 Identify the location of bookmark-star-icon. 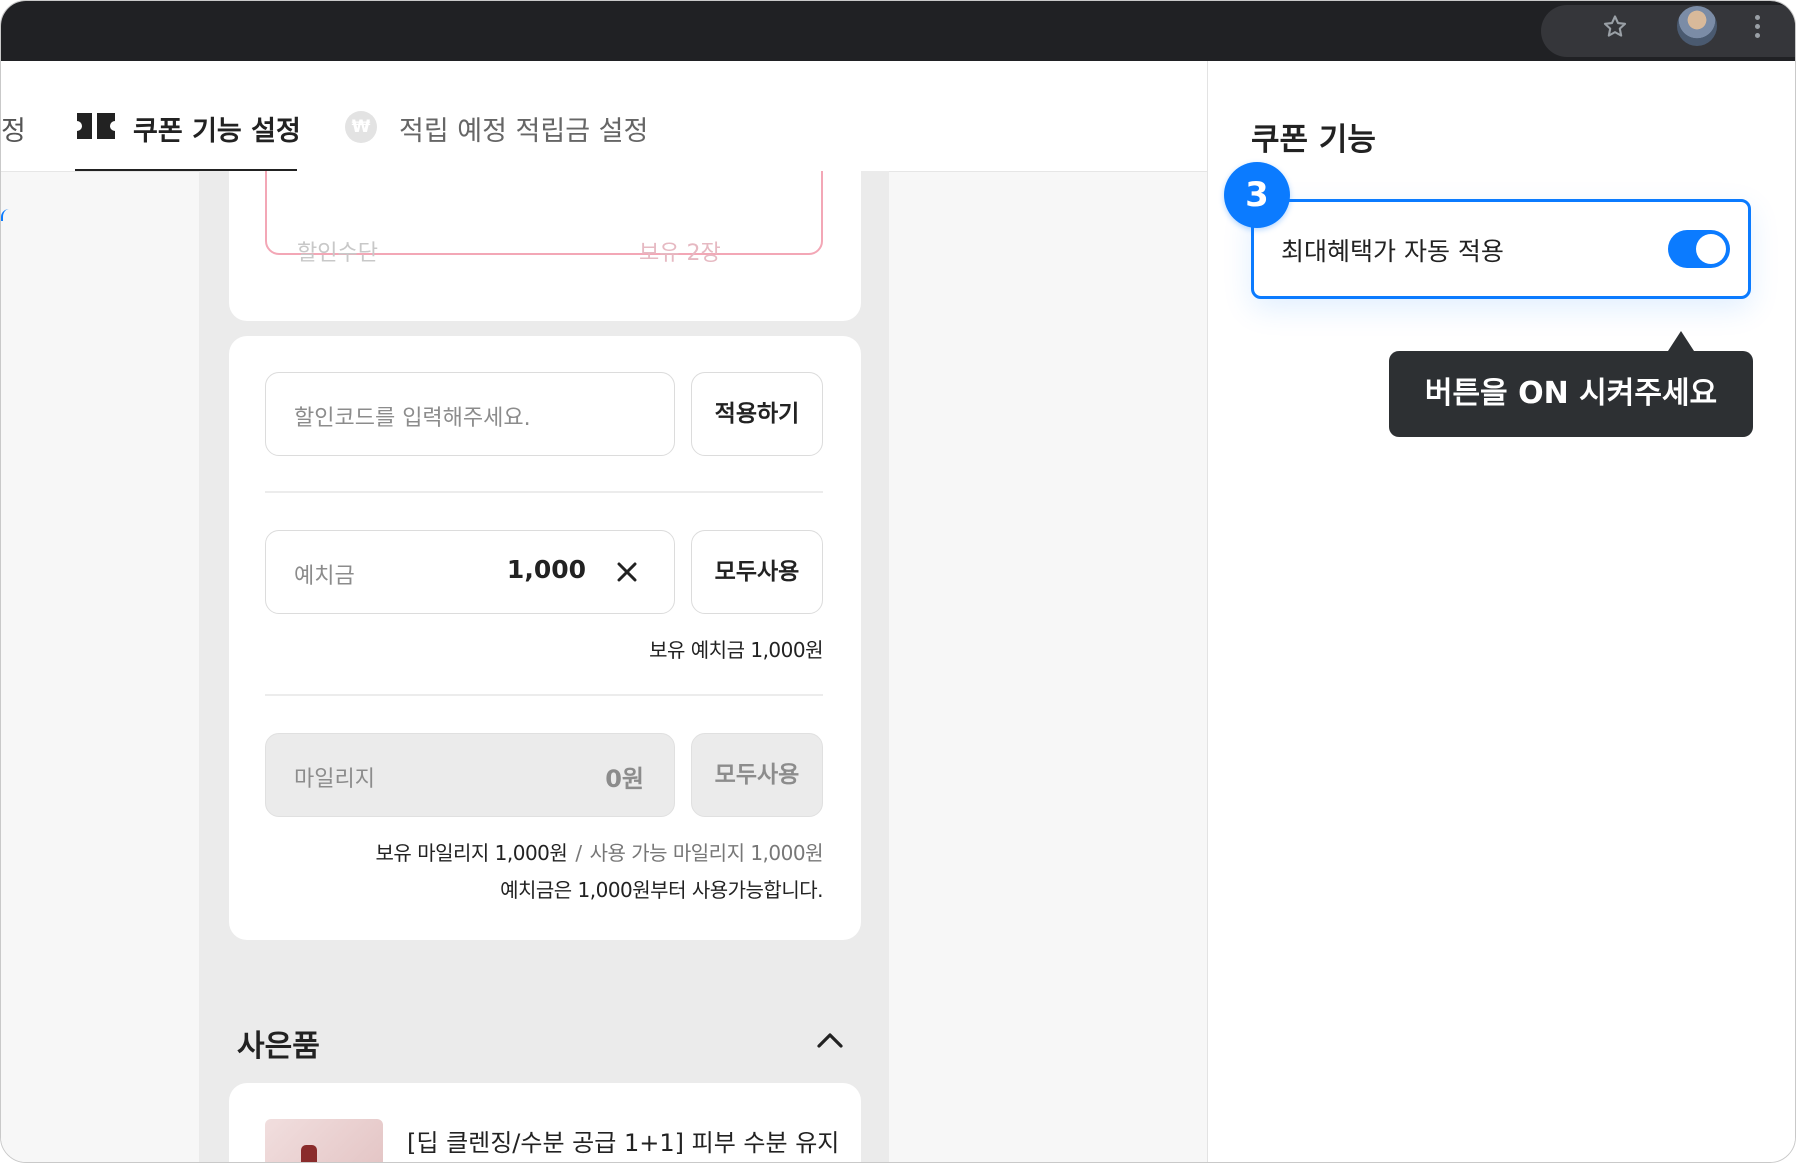
(1615, 27).